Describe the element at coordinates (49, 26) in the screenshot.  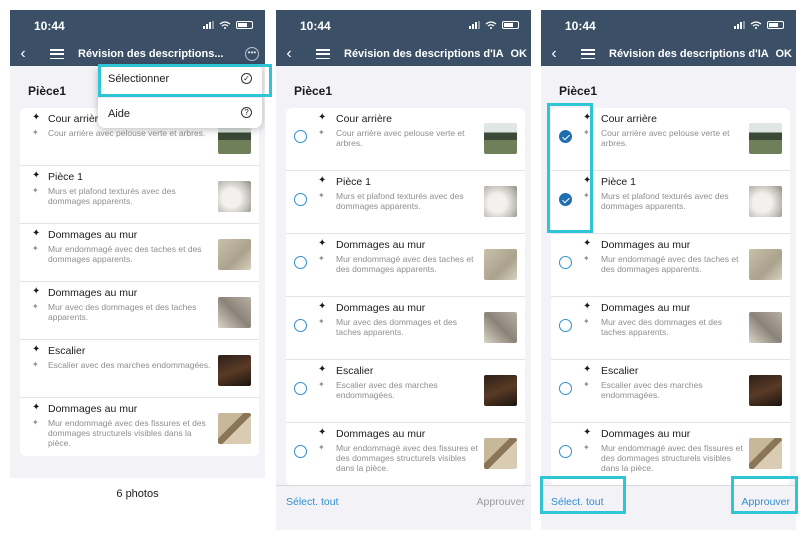
I see `status-time: 10:44` at that location.